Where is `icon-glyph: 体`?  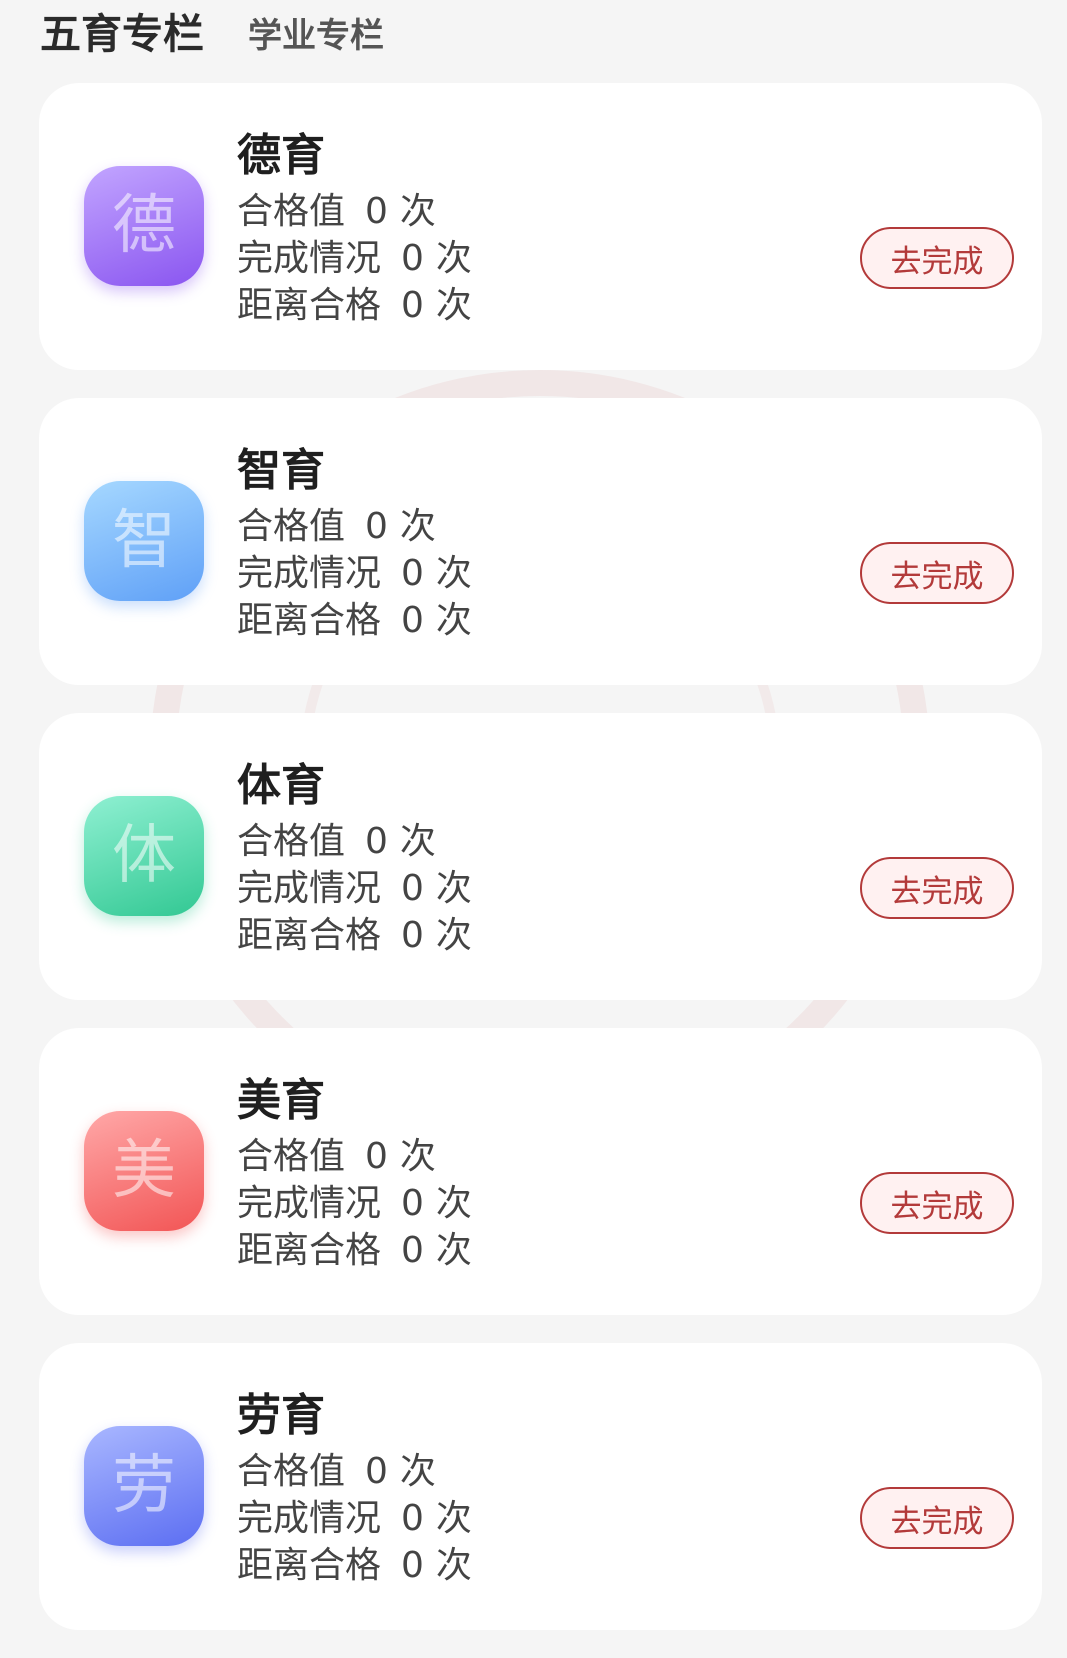
icon-glyph: 体 is located at coordinates (144, 856).